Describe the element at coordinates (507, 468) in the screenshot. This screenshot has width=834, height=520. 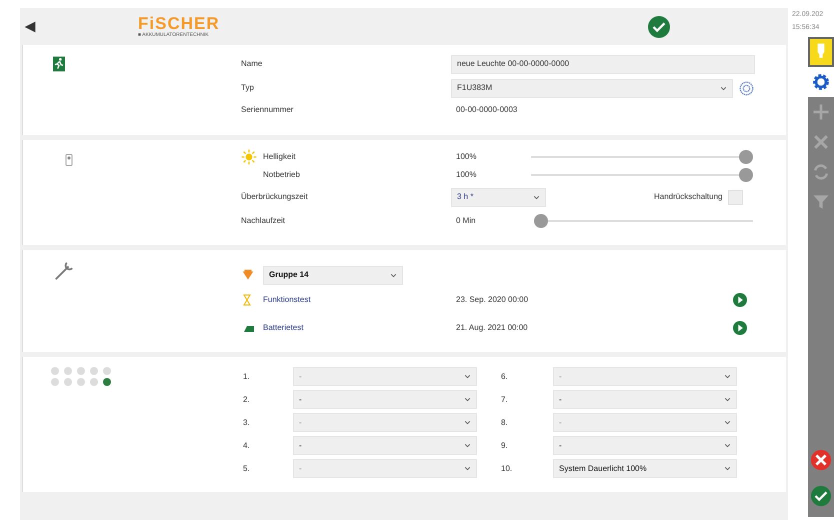
I see `slot-number: 10.` at that location.